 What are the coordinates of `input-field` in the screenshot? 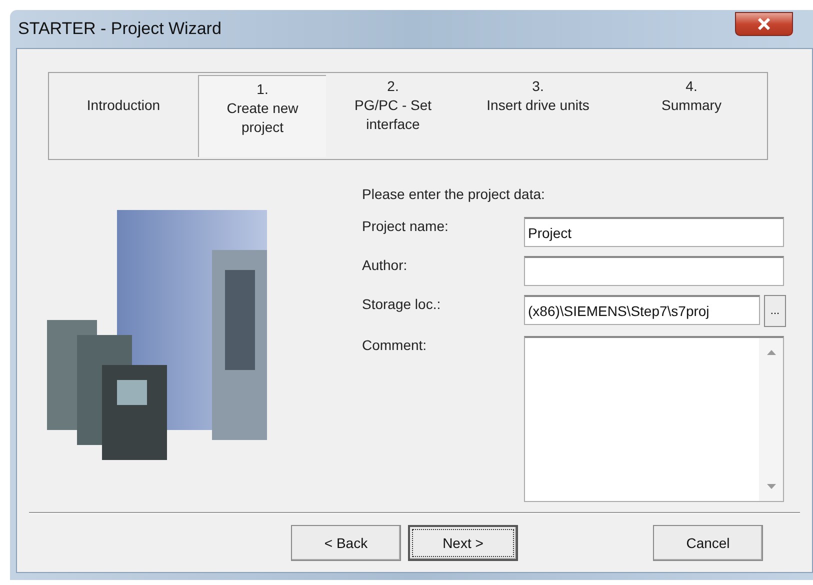 It's located at (654, 271).